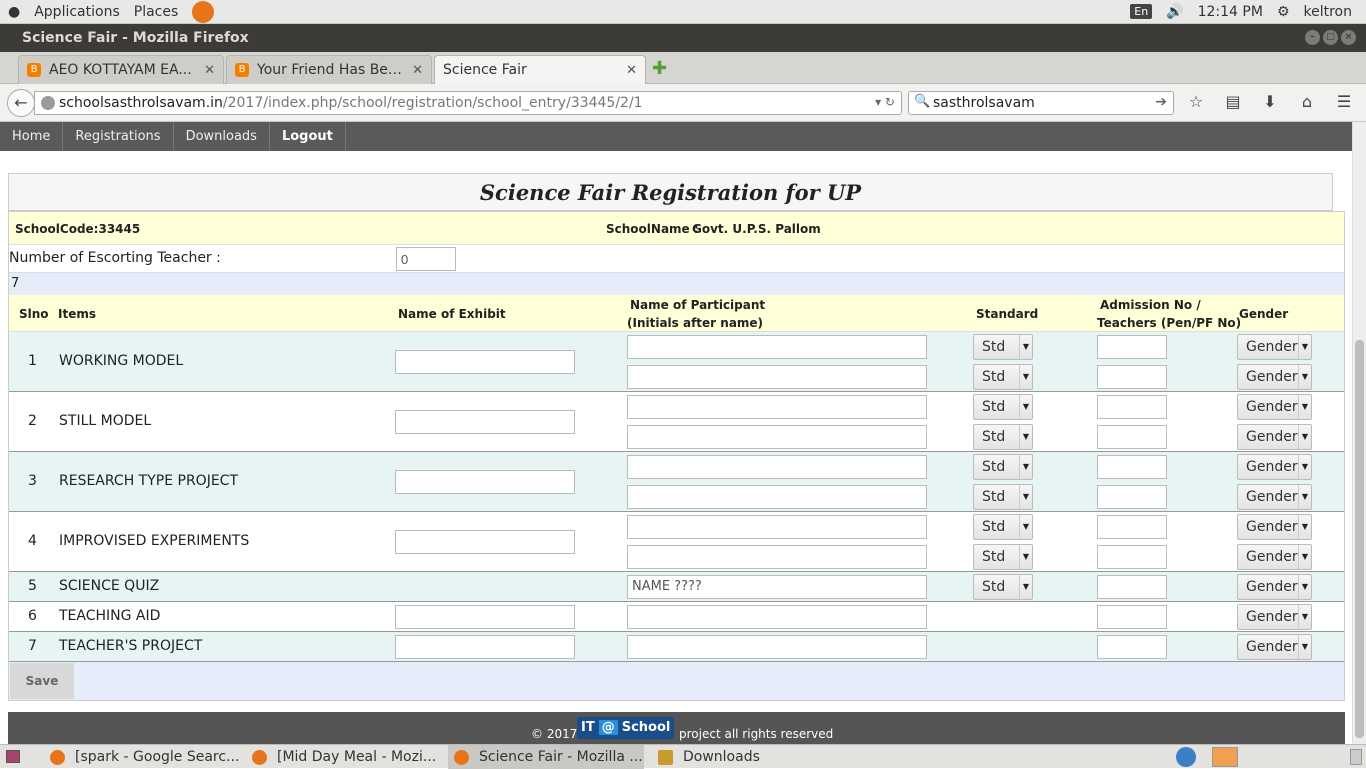  Describe the element at coordinates (1270, 102) in the screenshot. I see `download-arrow-icon: ⬇` at that location.